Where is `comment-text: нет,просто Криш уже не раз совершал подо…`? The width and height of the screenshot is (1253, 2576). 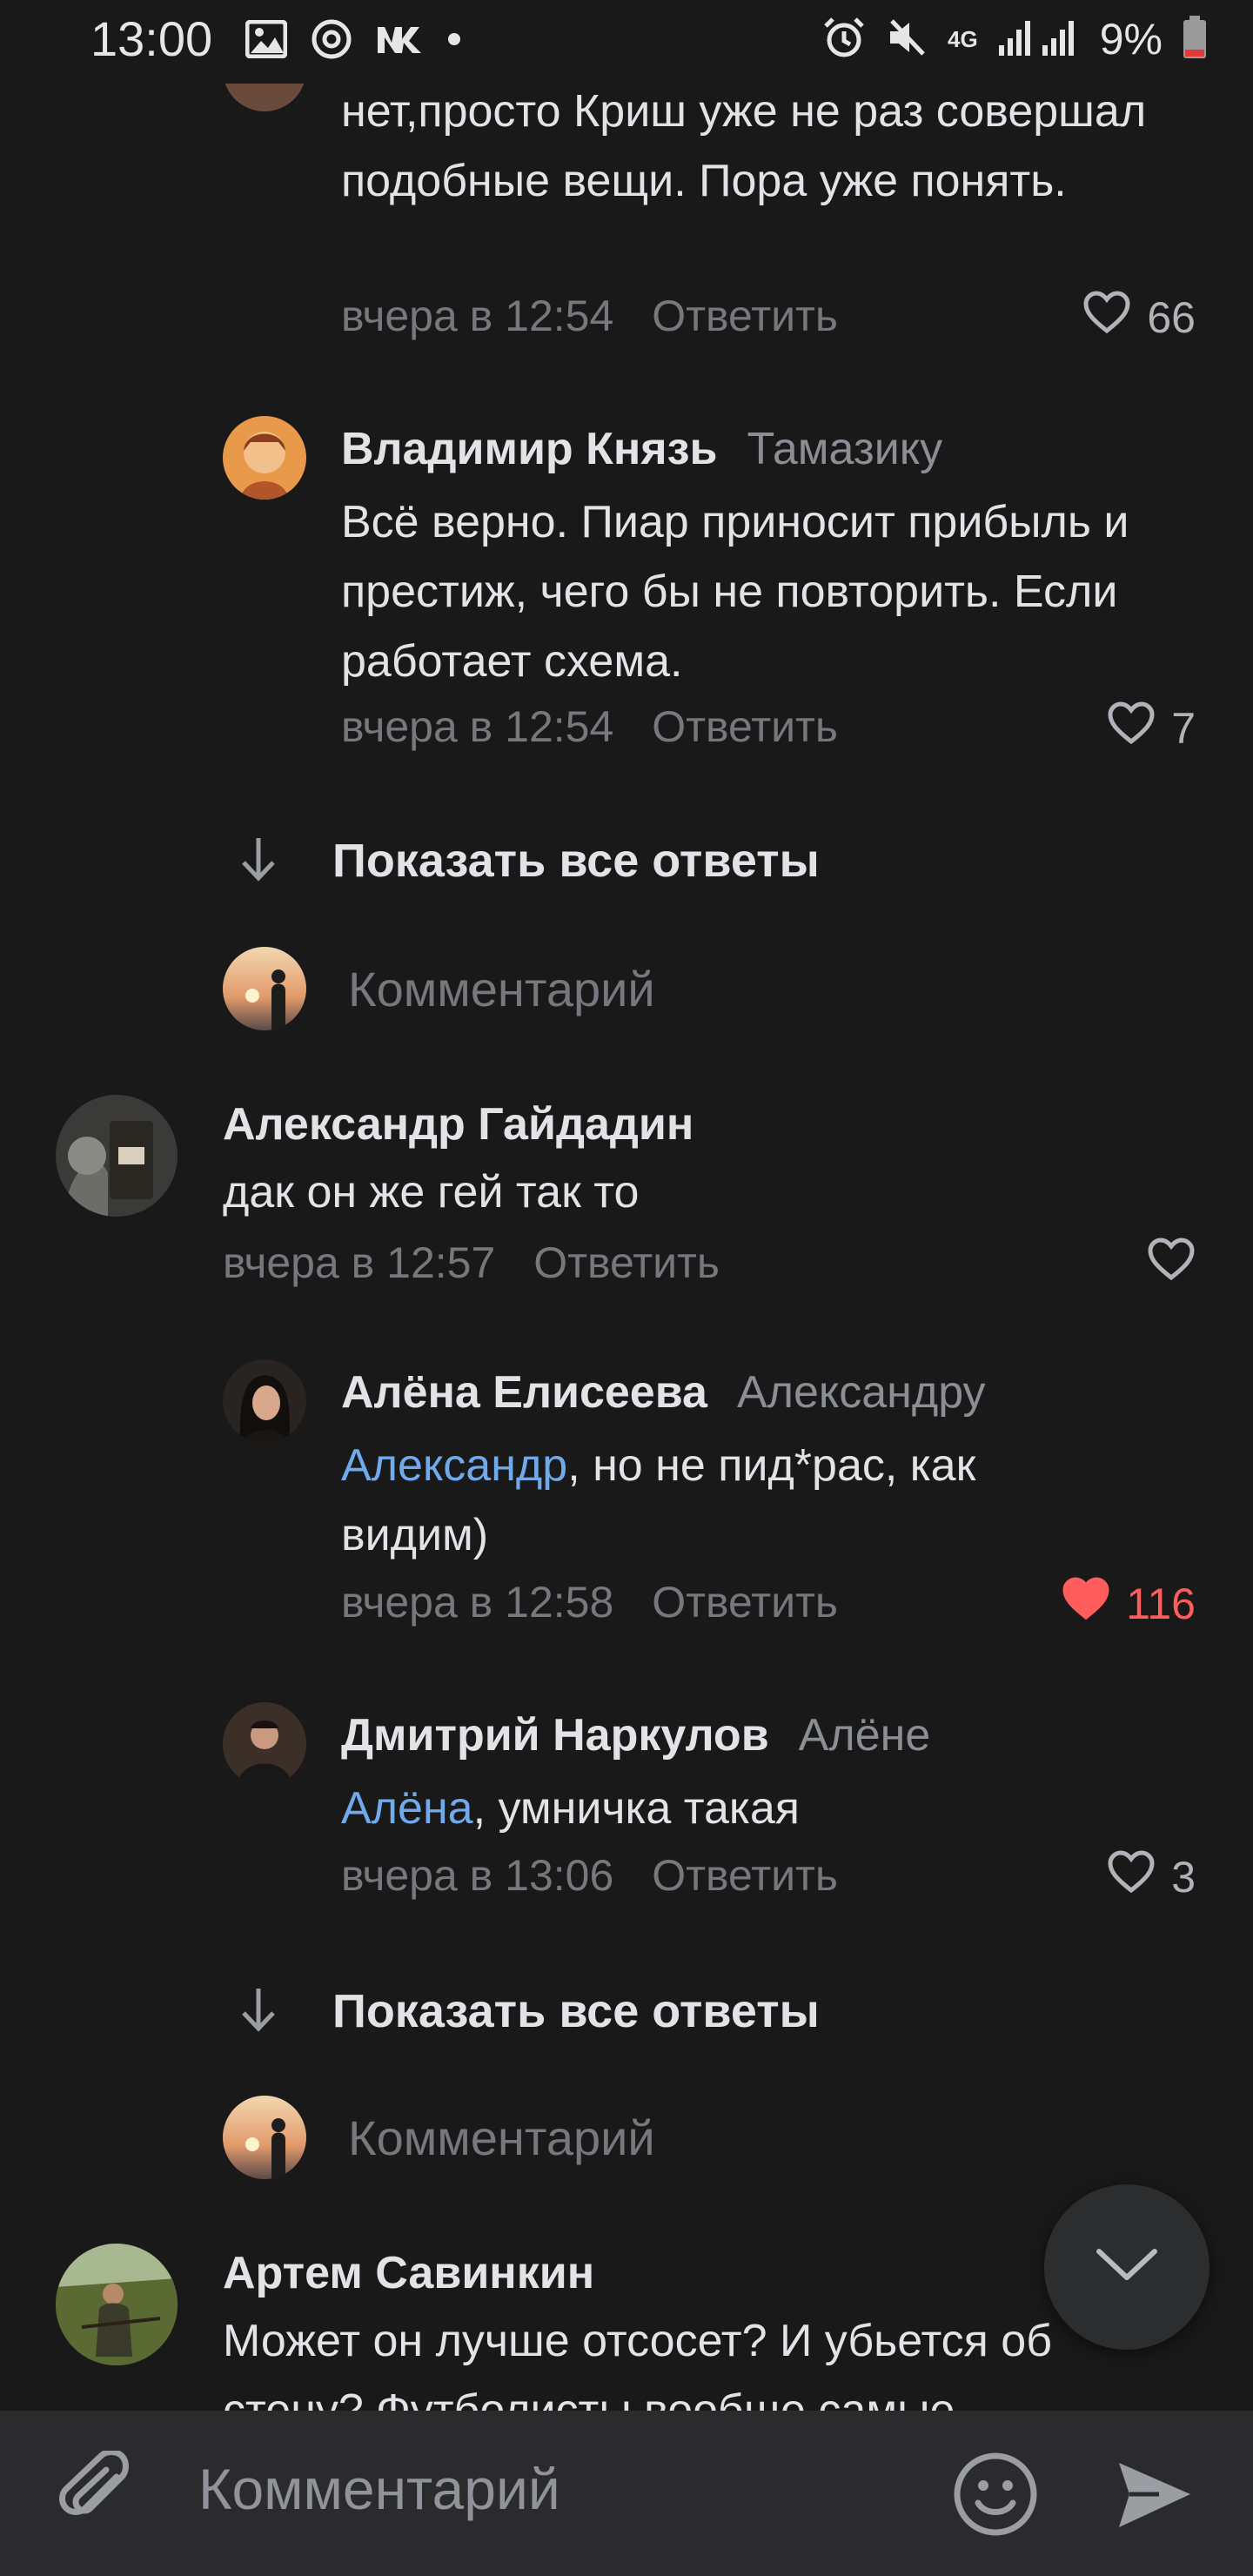 comment-text: нет,просто Криш уже не раз совершал подо… is located at coordinates (744, 146).